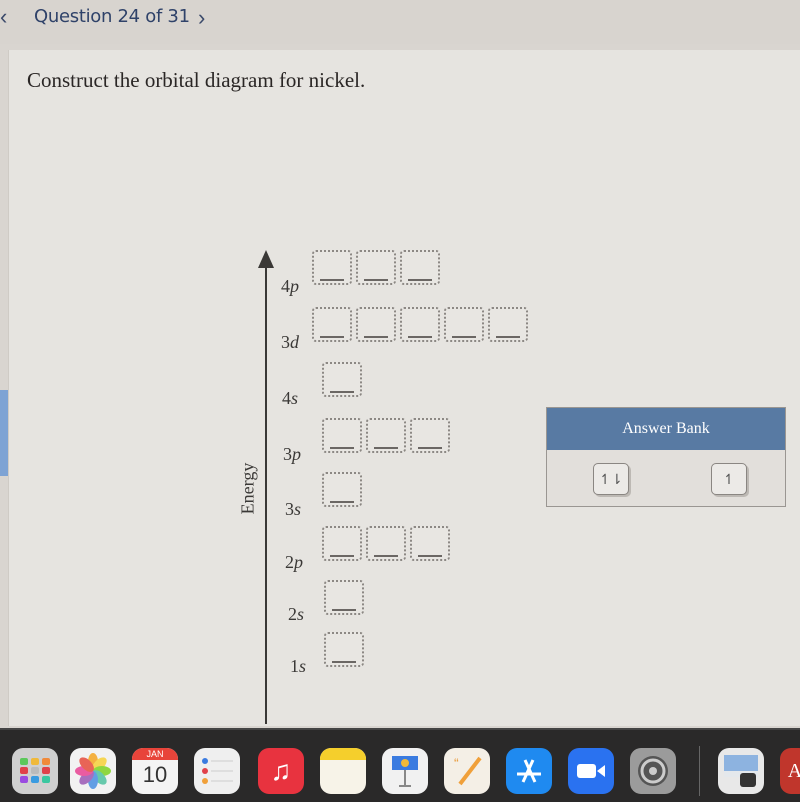  What do you see at coordinates (294, 342) in the screenshot?
I see `orbital-l: d` at bounding box center [294, 342].